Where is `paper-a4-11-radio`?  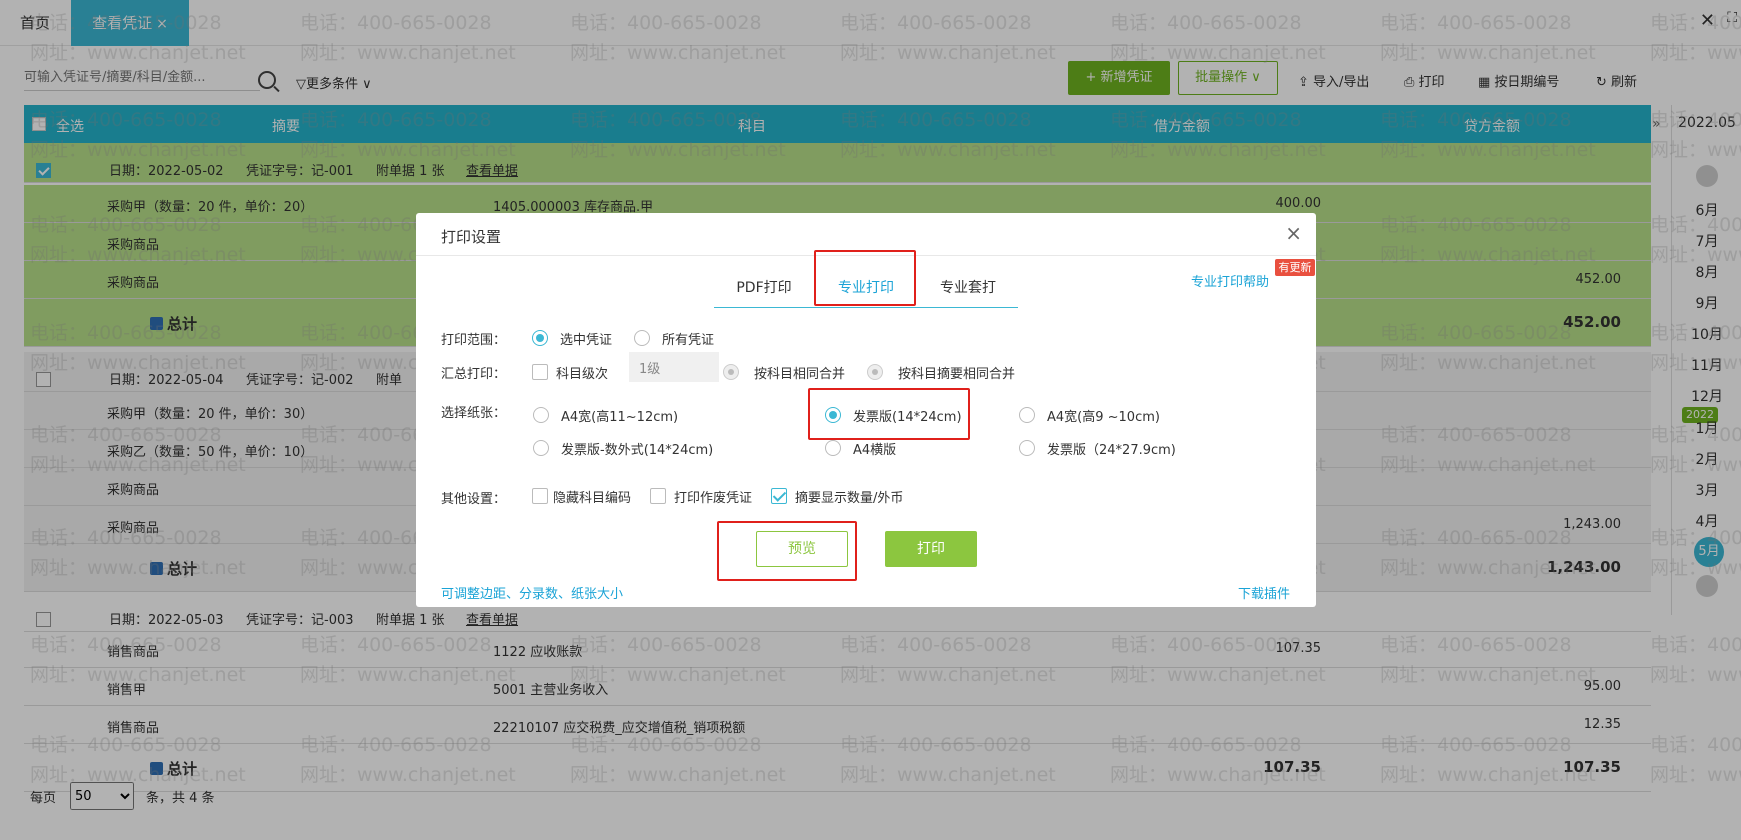
paper-a4-11-radio is located at coordinates (541, 415).